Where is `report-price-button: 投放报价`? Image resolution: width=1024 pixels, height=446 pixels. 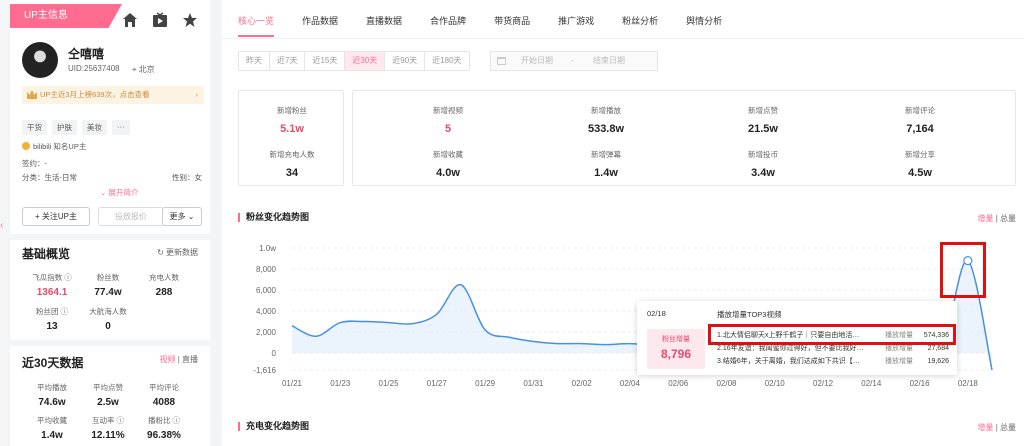 report-price-button: 投放报价 is located at coordinates (131, 216).